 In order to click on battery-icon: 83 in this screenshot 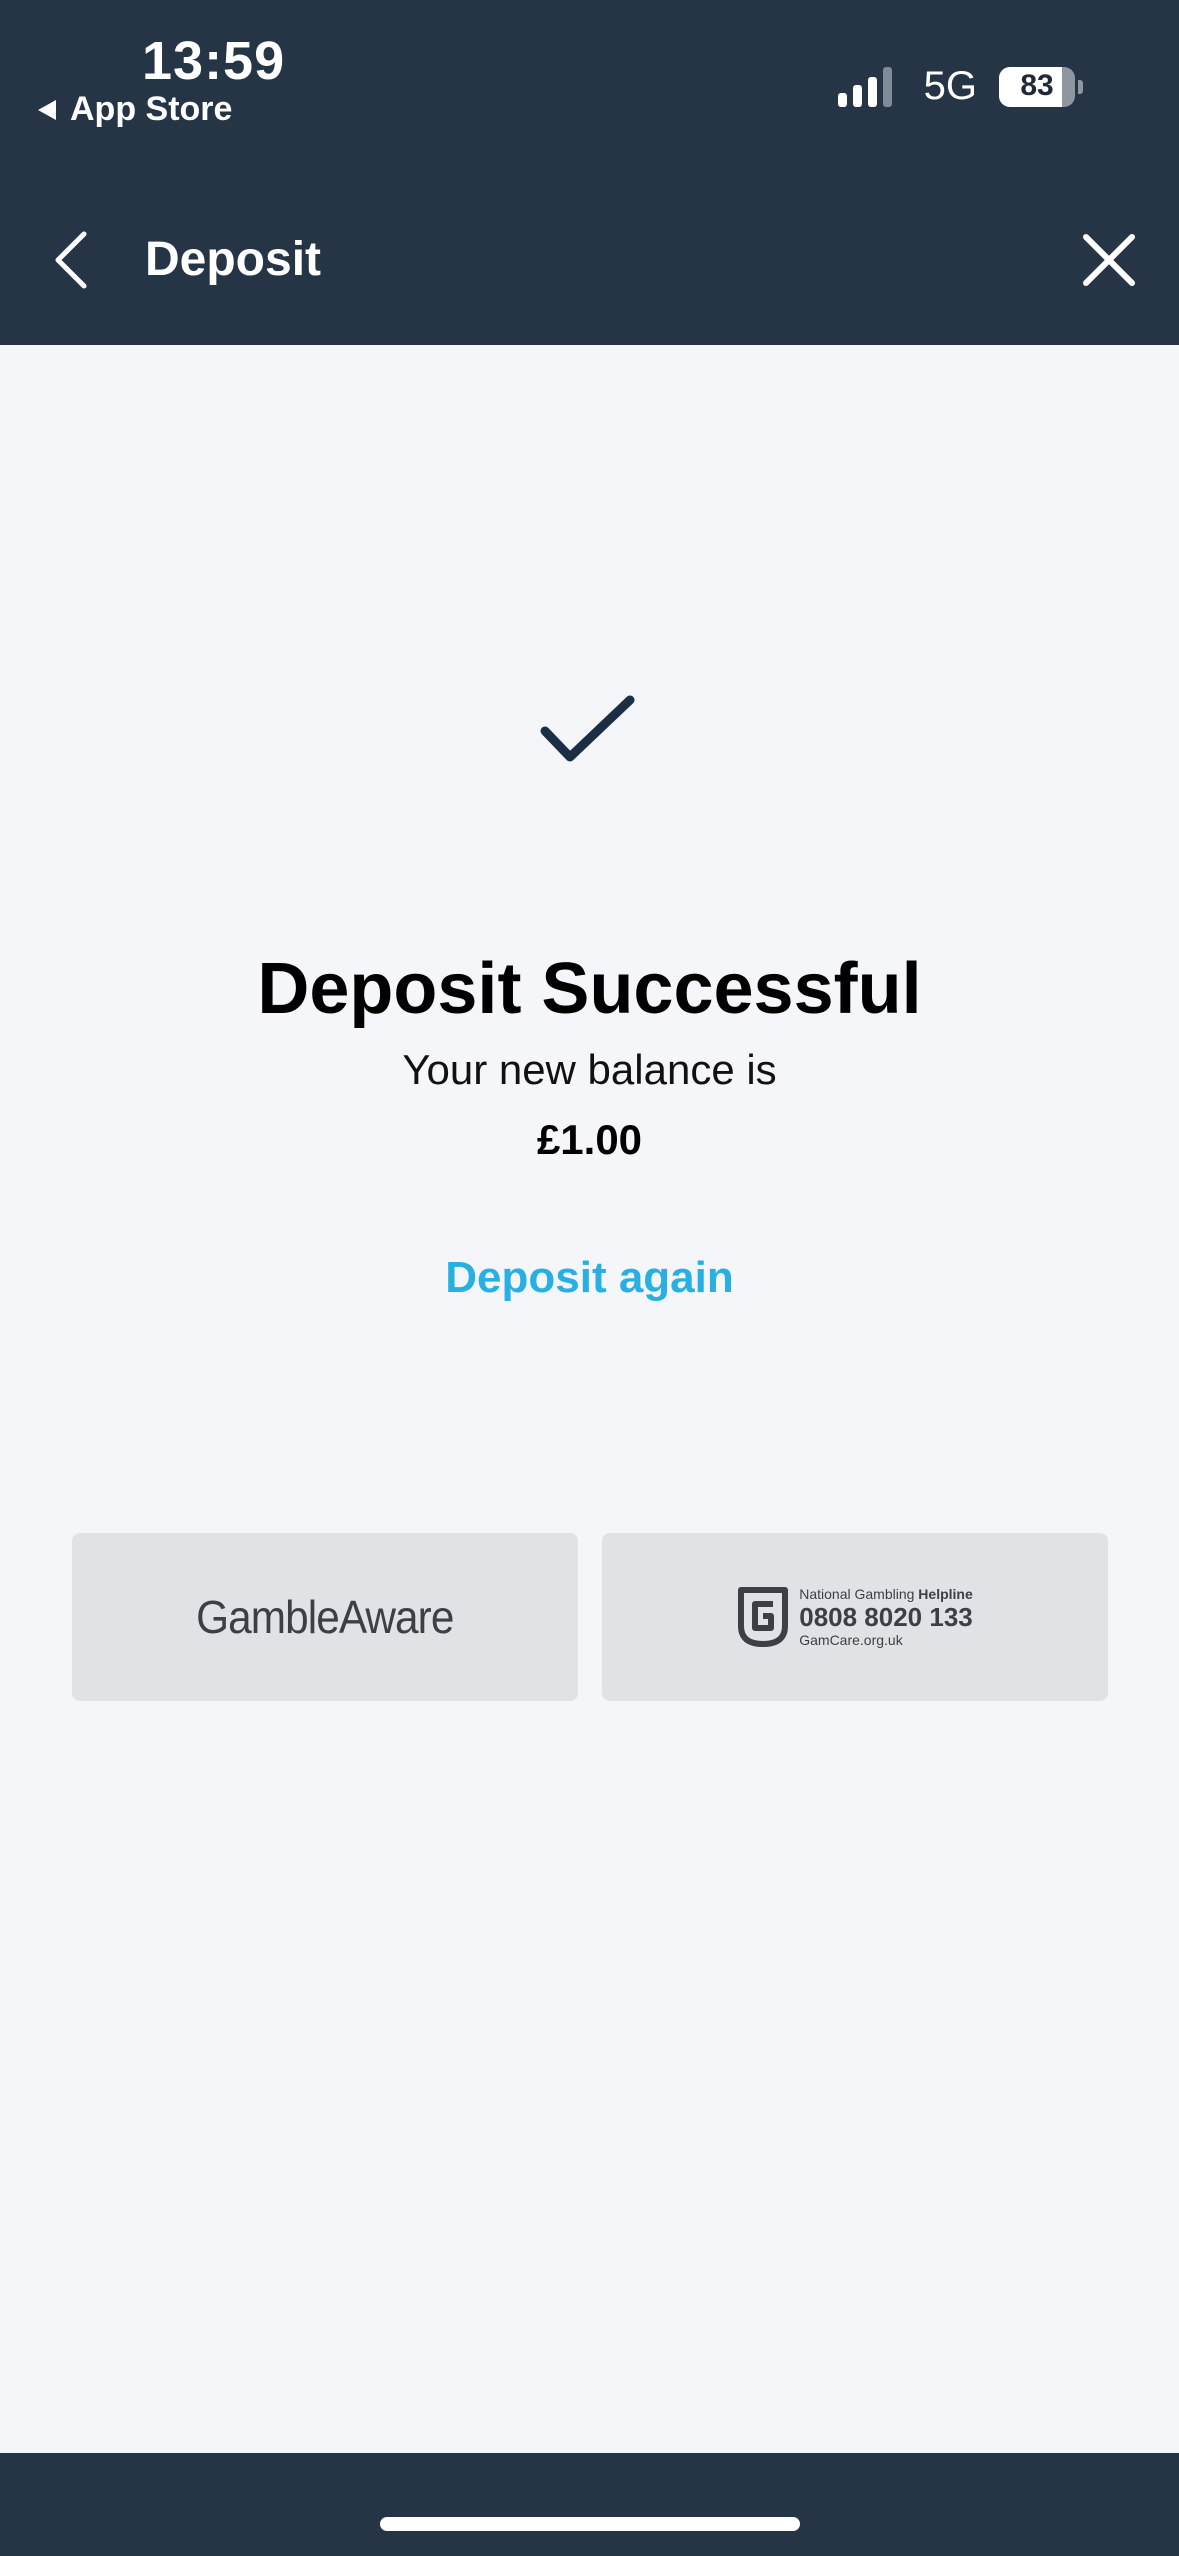, I will do `click(1037, 86)`.